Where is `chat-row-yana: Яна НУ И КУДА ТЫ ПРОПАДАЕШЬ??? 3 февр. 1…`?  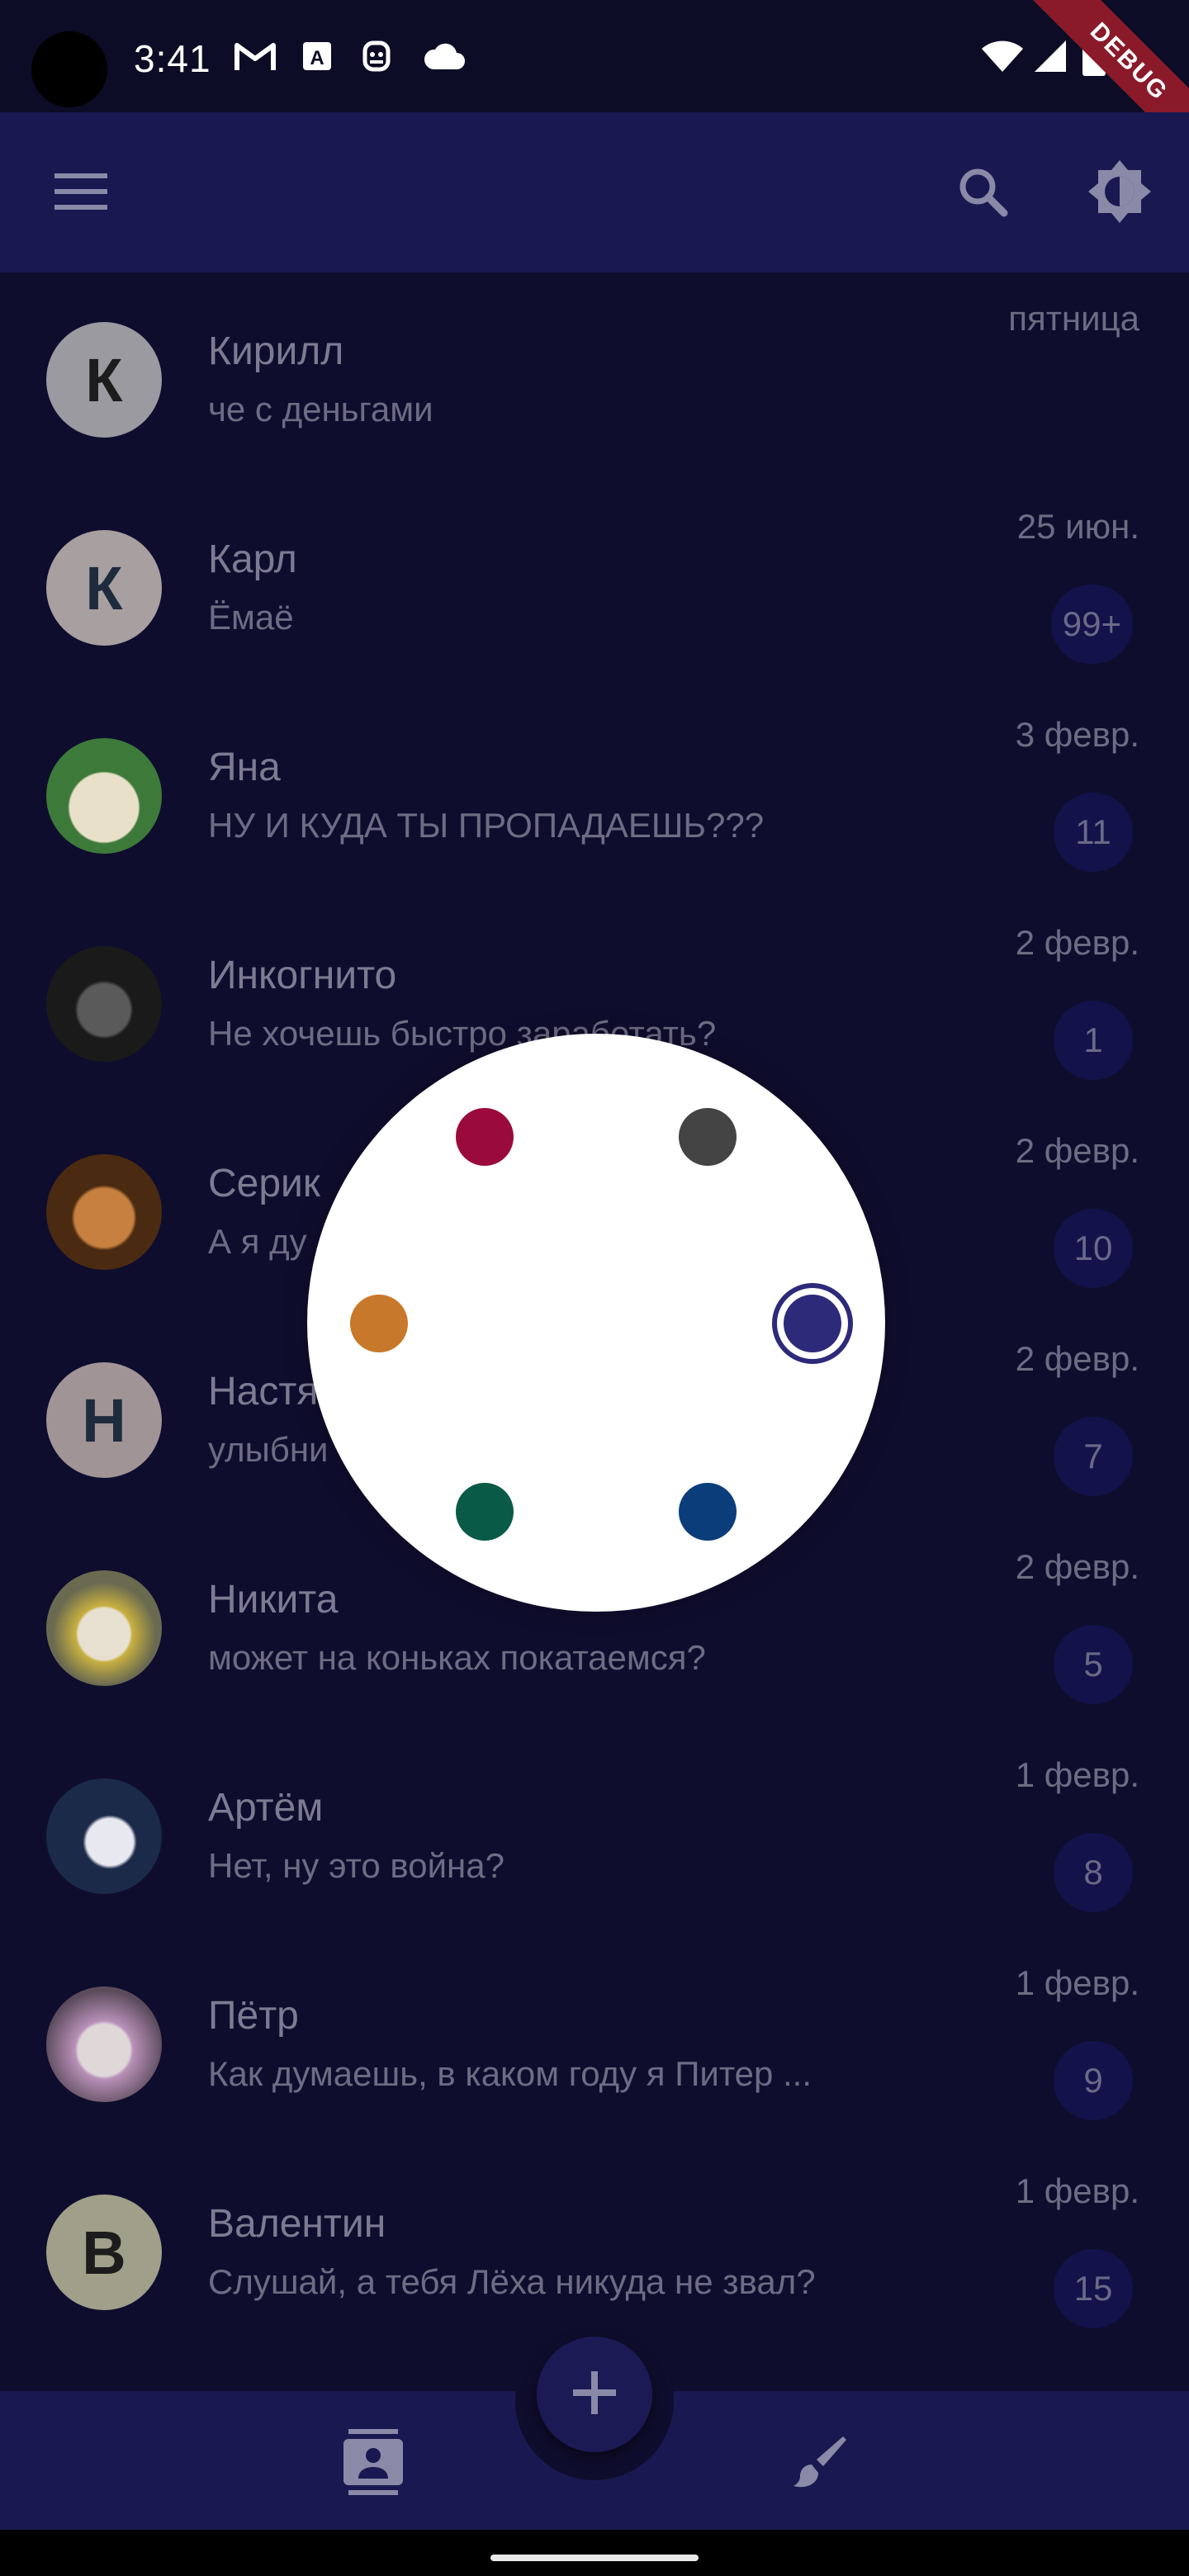 chat-row-yana: Яна НУ И КУДА ТЫ ПРОПАДАЕШЬ??? 3 февр. 1… is located at coordinates (594, 793).